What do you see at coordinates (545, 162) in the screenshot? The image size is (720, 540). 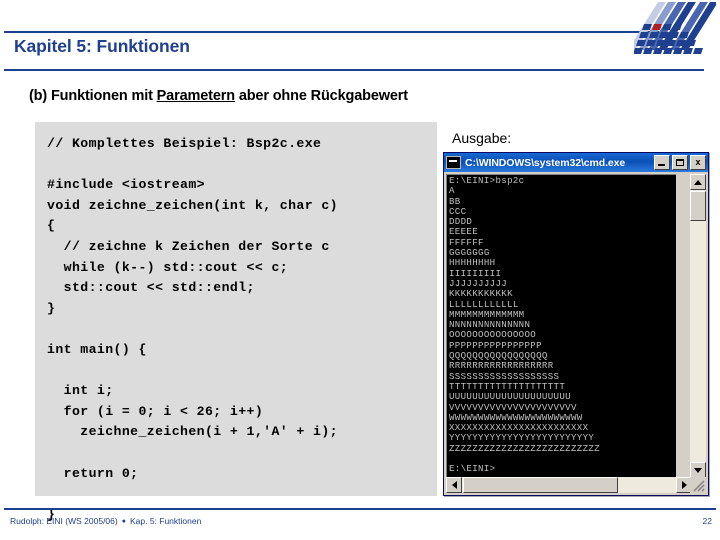 I see `console-title: C:\WINDOWS\system32\cmd.exe` at bounding box center [545, 162].